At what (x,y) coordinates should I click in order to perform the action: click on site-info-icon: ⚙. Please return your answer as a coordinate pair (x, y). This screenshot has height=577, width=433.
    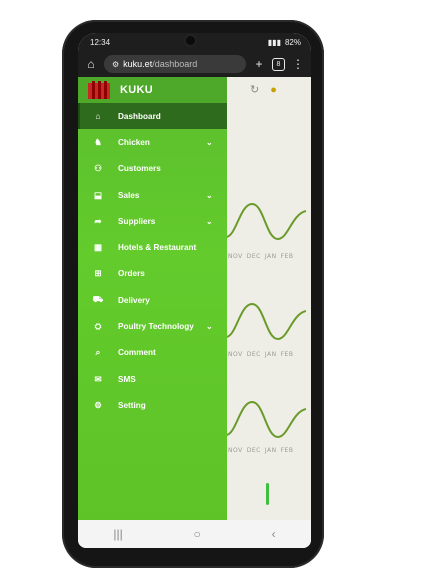
    Looking at the image, I should click on (115, 64).